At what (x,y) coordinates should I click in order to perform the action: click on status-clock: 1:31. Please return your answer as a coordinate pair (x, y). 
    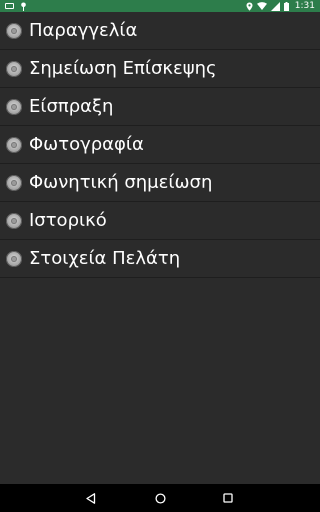
    Looking at the image, I should click on (304, 6).